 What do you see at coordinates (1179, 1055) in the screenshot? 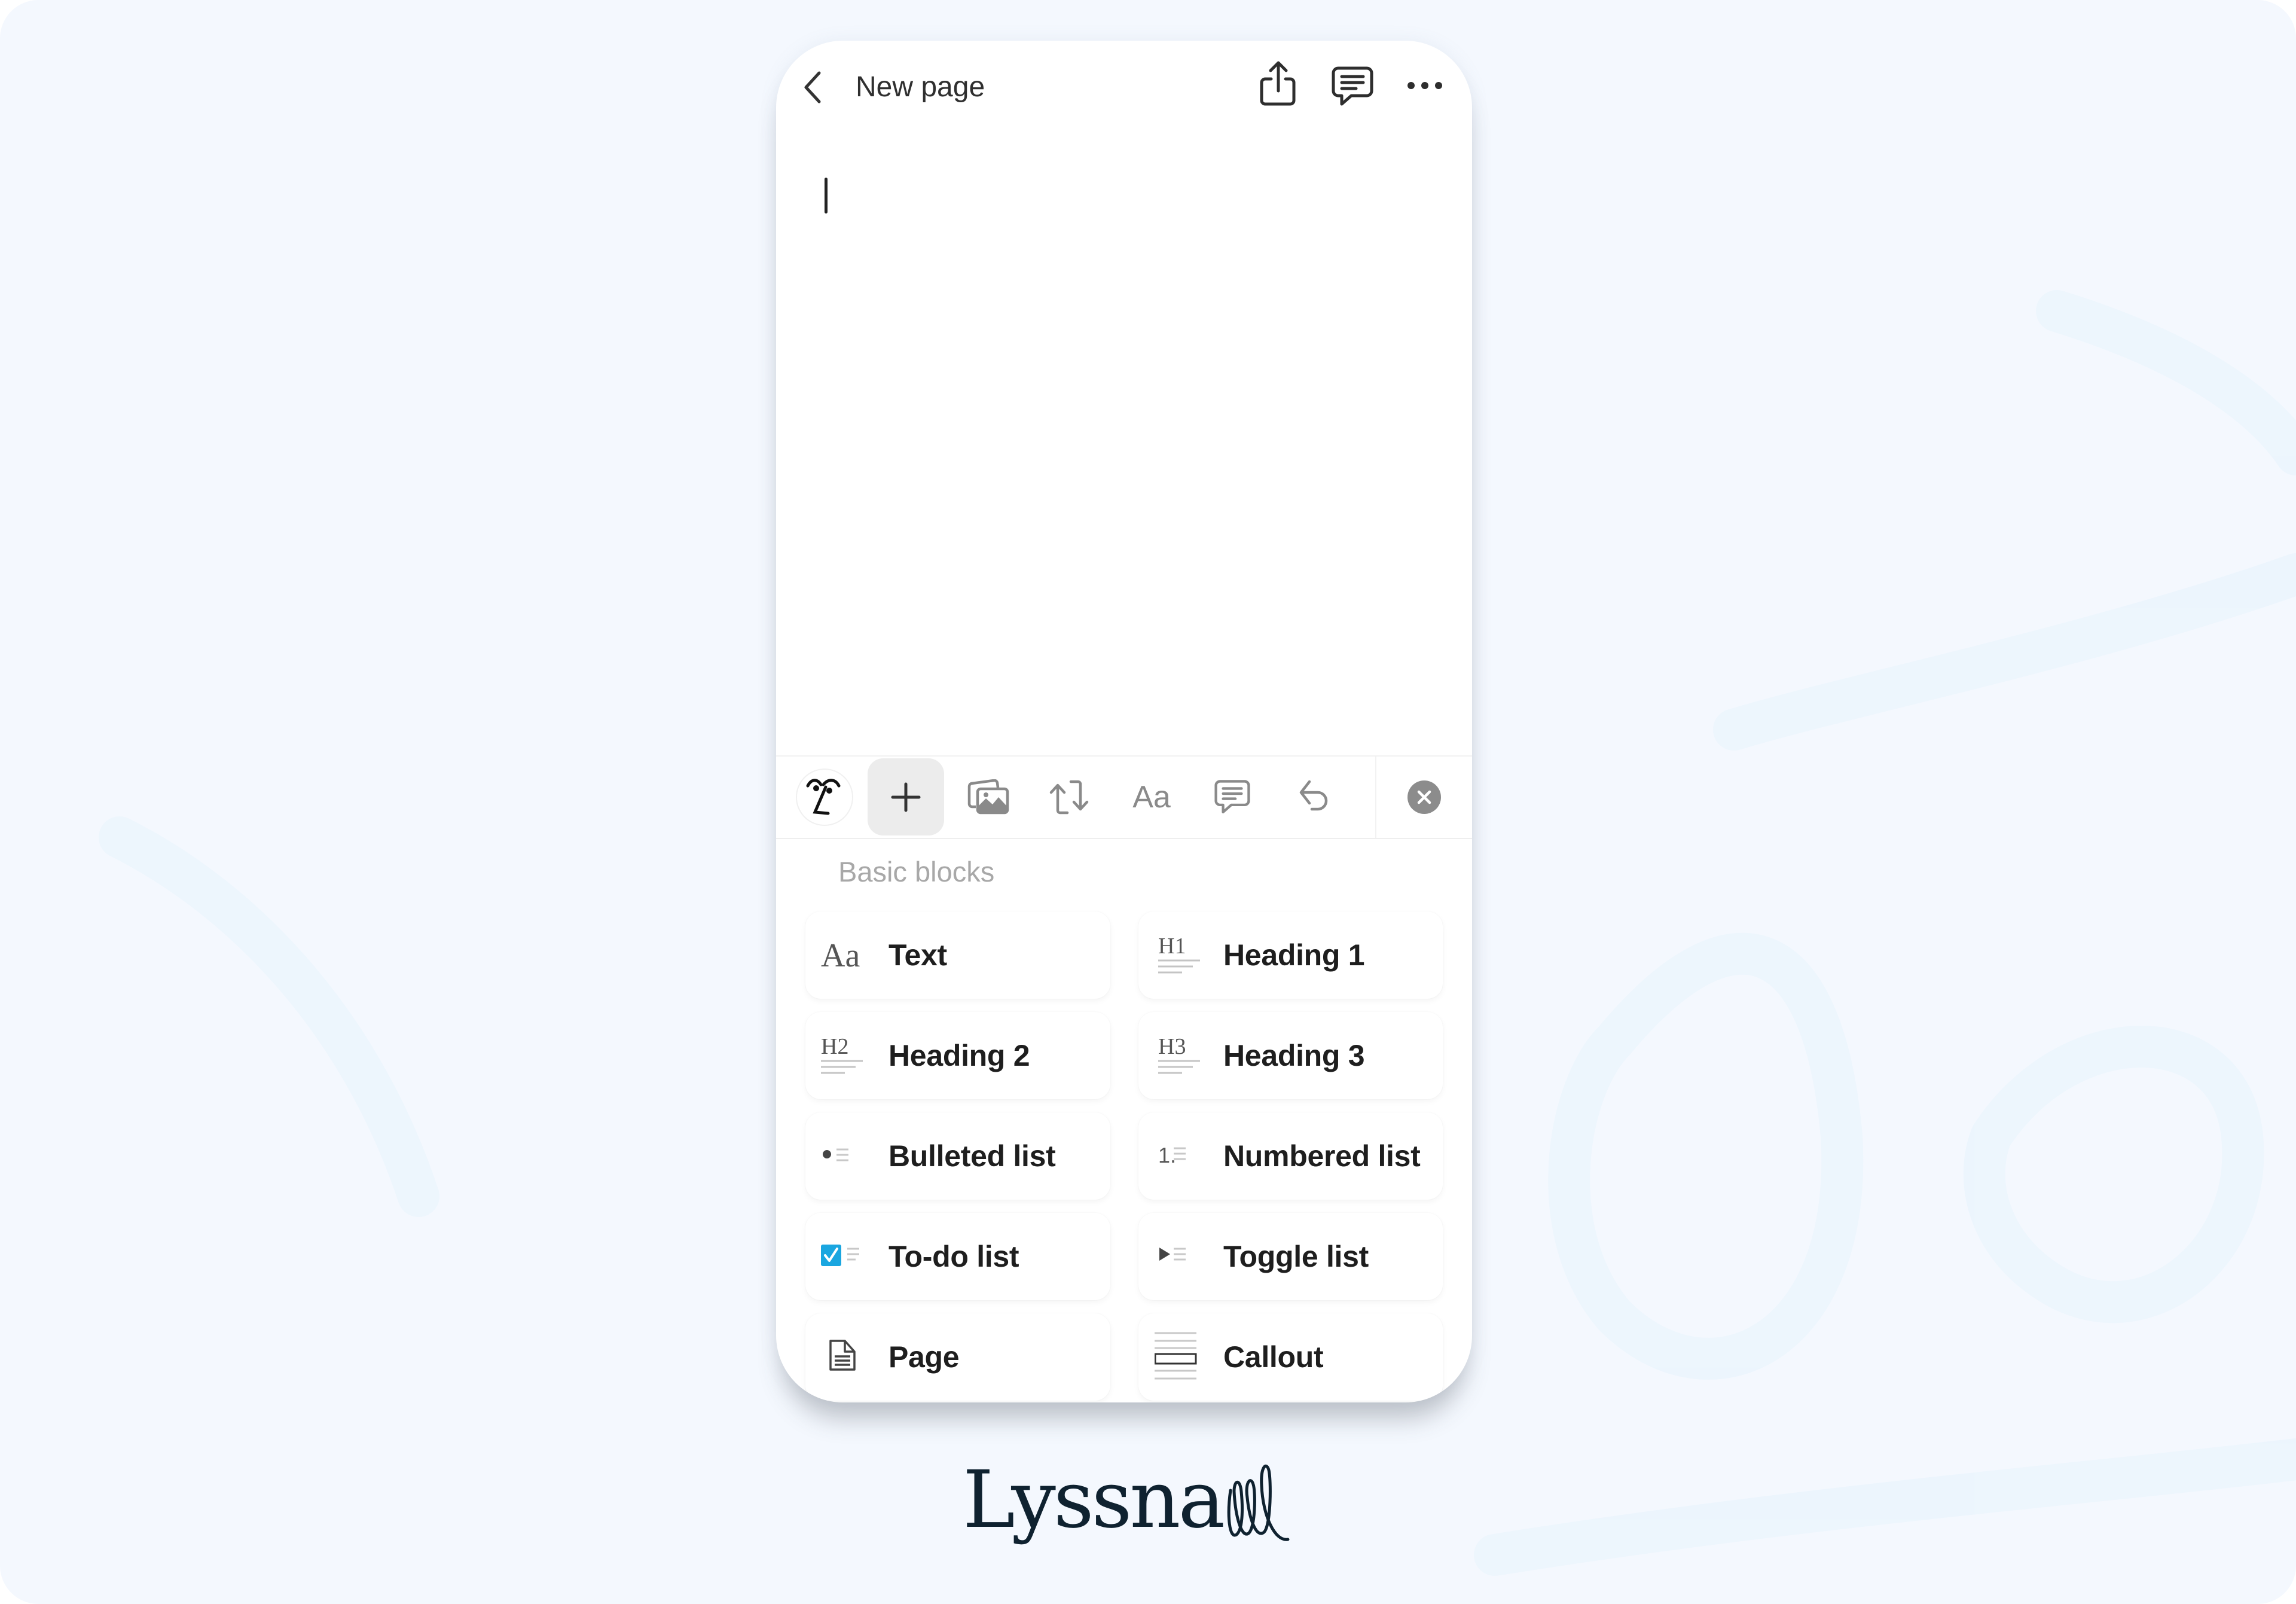
I see `heading-3-icon: H3` at bounding box center [1179, 1055].